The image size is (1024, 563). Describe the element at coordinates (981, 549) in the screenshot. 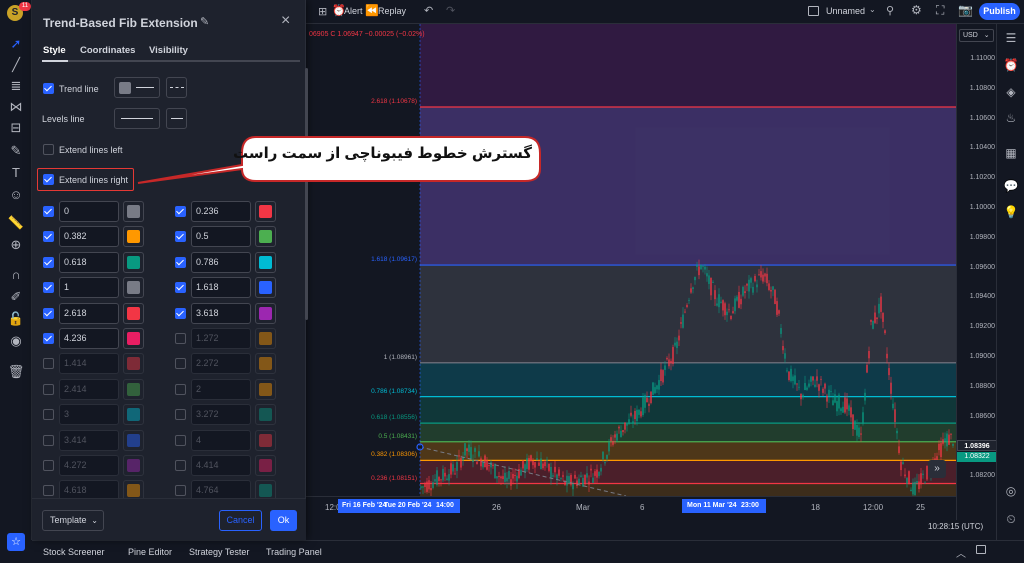

I see `maximize-panel-icon` at that location.